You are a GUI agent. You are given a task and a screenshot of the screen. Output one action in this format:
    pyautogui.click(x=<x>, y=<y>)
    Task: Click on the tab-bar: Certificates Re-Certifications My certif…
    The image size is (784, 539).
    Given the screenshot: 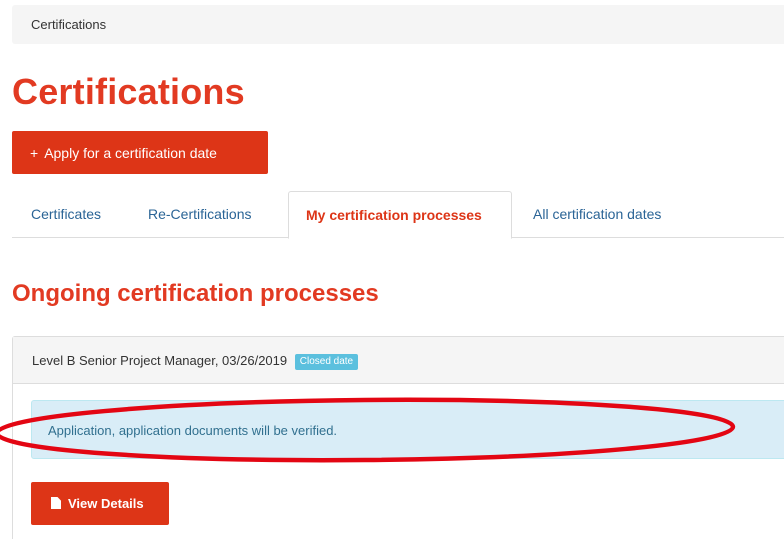 What is the action you would take?
    pyautogui.click(x=398, y=215)
    